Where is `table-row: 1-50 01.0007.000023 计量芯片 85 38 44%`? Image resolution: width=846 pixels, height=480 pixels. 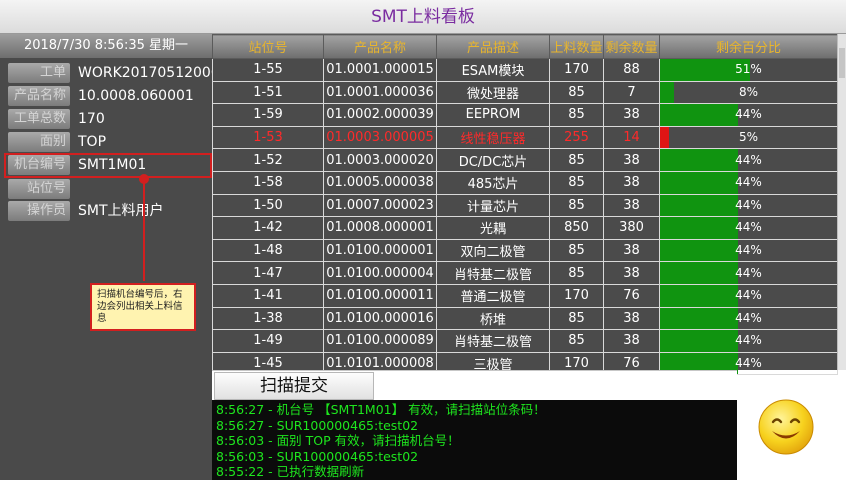 table-row: 1-50 01.0007.000023 计量芯片 85 38 44% is located at coordinates (525, 205).